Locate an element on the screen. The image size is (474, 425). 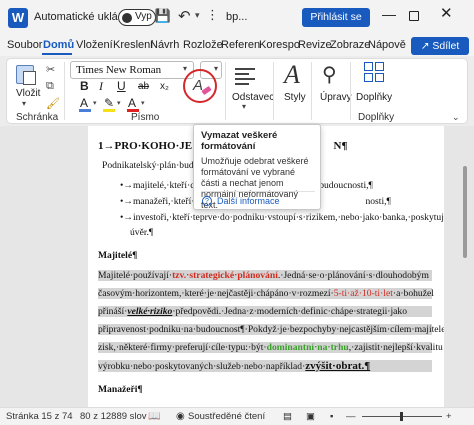
tab-insert: Vložení is located at coordinates (94, 45).